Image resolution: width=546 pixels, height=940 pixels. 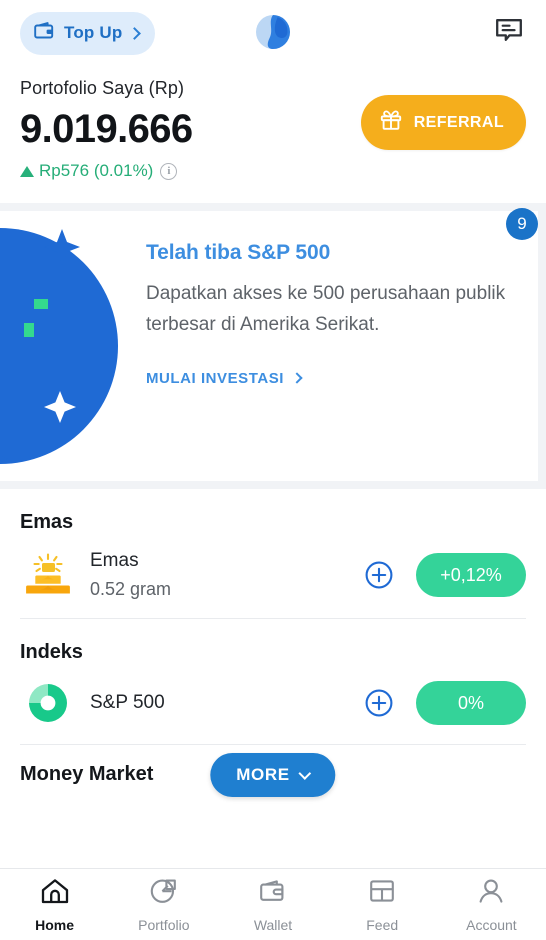 What do you see at coordinates (471, 703) in the screenshot?
I see `status-badge: 0%` at bounding box center [471, 703].